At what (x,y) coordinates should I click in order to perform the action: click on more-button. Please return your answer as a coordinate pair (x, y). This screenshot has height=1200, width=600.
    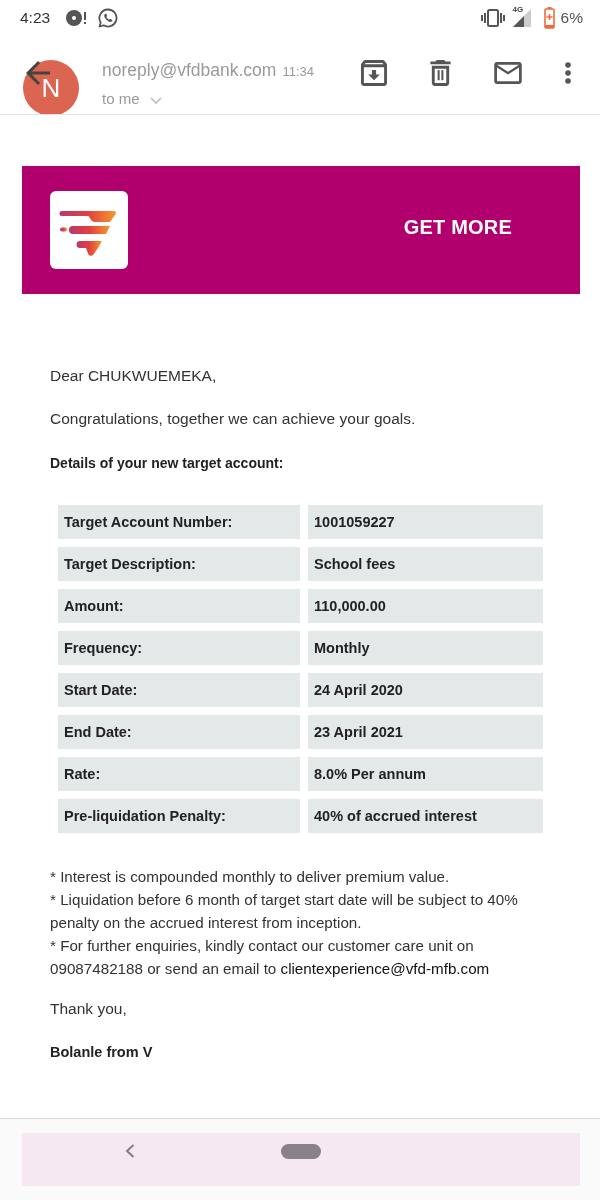
    Looking at the image, I should click on (568, 73).